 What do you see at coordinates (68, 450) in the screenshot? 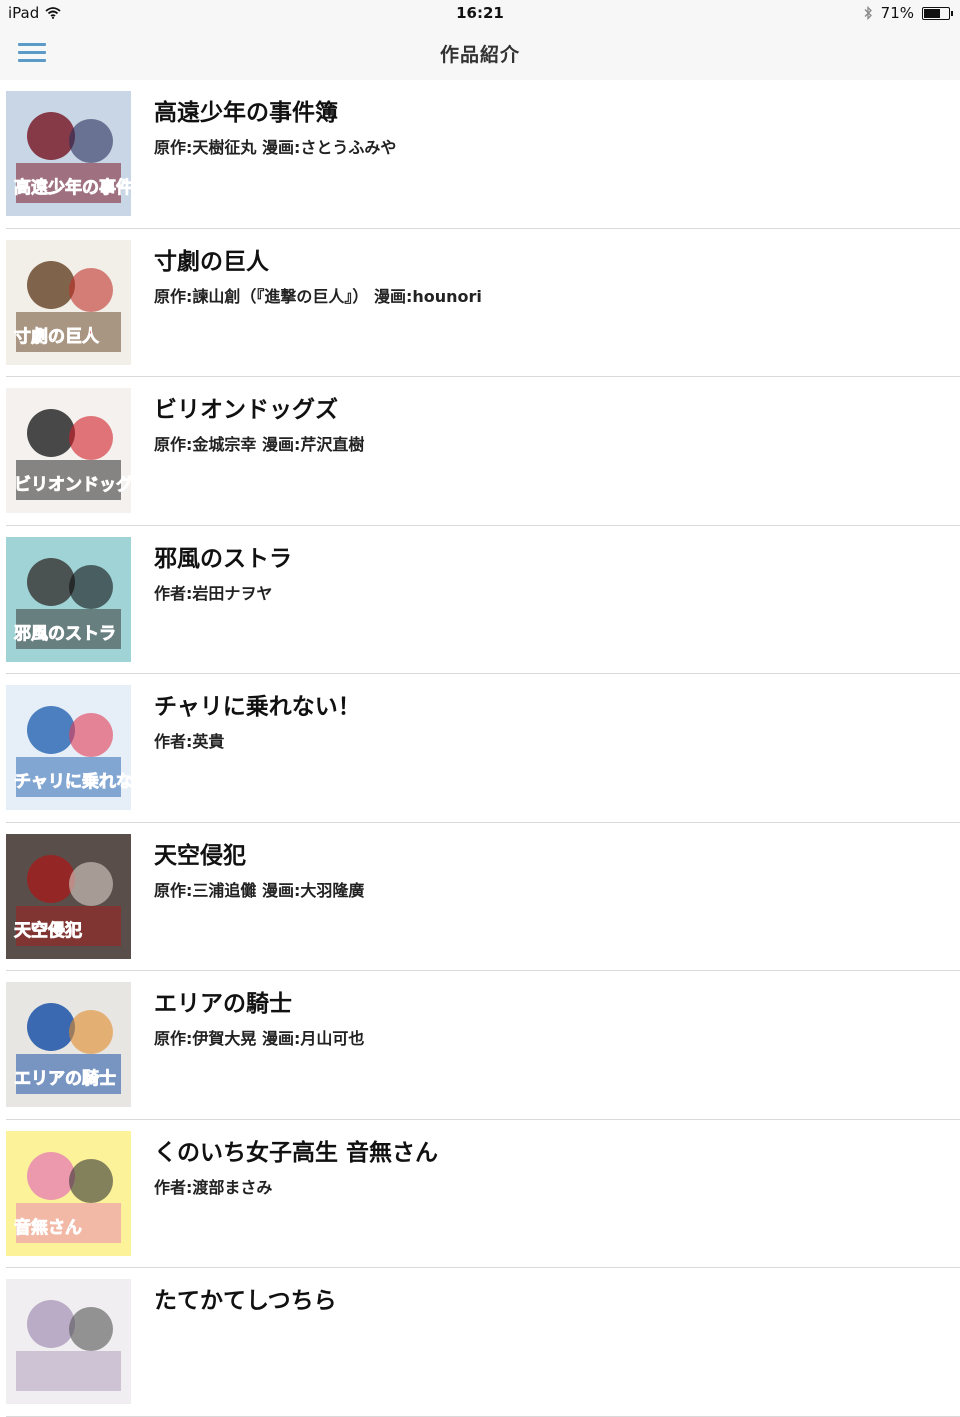
I see `work-cover-image: ビリオンドッグズ` at bounding box center [68, 450].